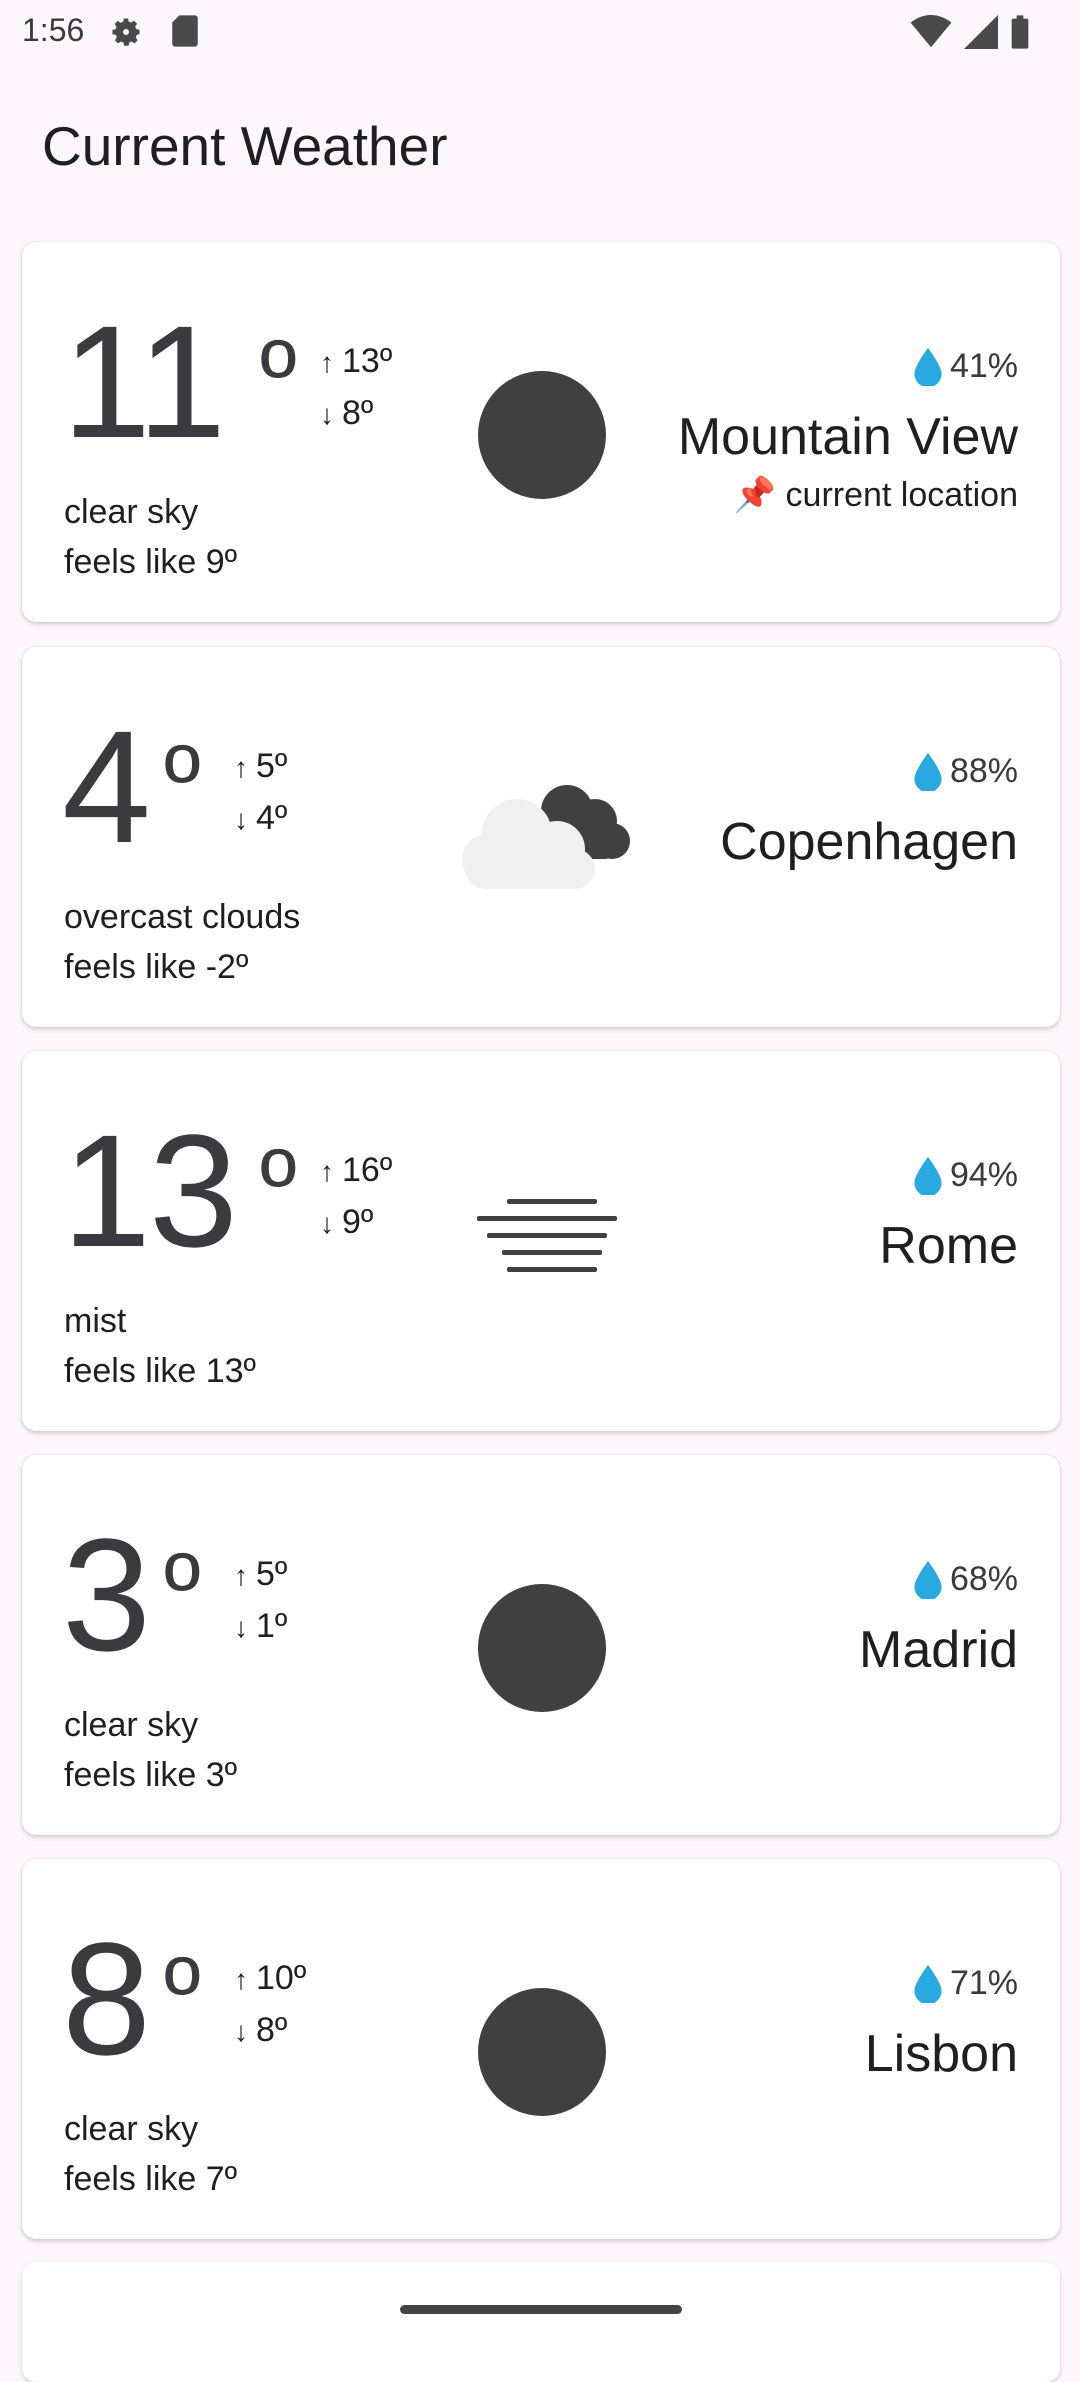  What do you see at coordinates (358, 1222) in the screenshot?
I see `low-temp: 9º` at bounding box center [358, 1222].